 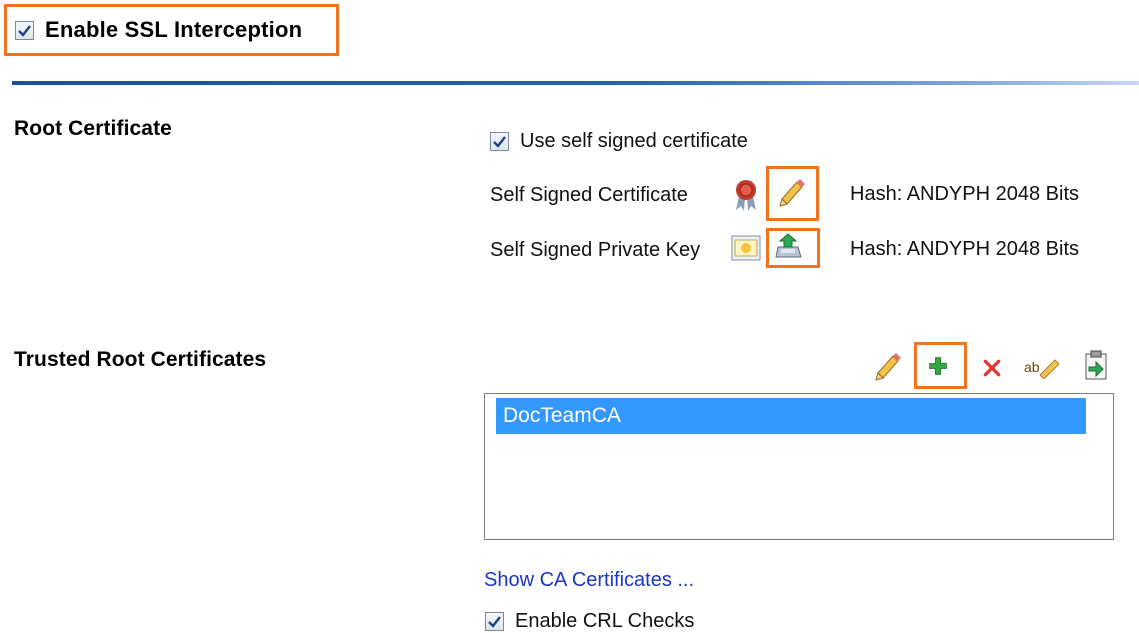 What do you see at coordinates (789, 246) in the screenshot?
I see `export-icon` at bounding box center [789, 246].